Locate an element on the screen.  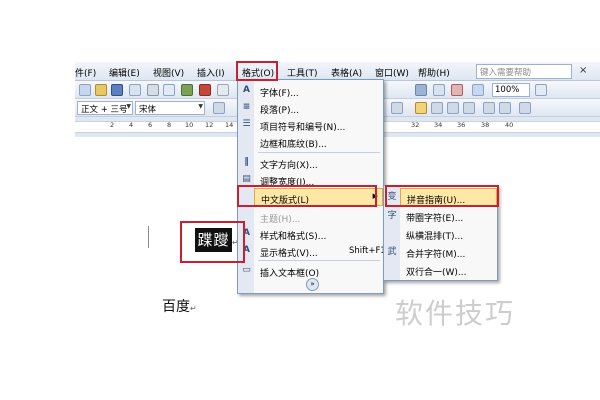
margin-mark is located at coordinates (148, 237).